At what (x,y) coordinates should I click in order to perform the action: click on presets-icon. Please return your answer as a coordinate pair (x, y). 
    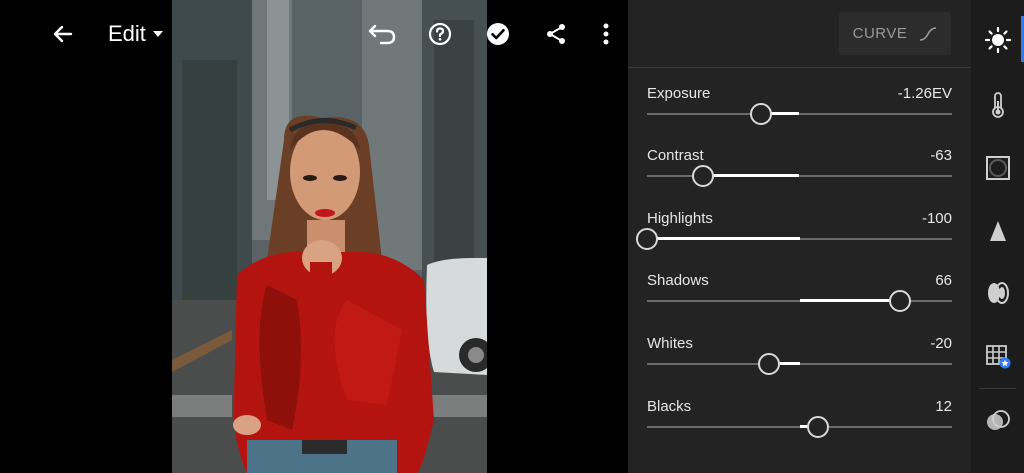
    Looking at the image, I should click on (998, 420).